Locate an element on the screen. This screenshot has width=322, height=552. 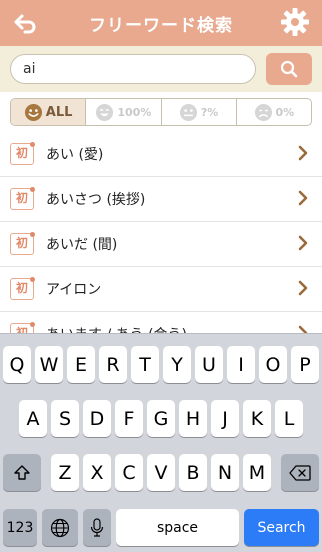
key-a: A is located at coordinates (33, 418).